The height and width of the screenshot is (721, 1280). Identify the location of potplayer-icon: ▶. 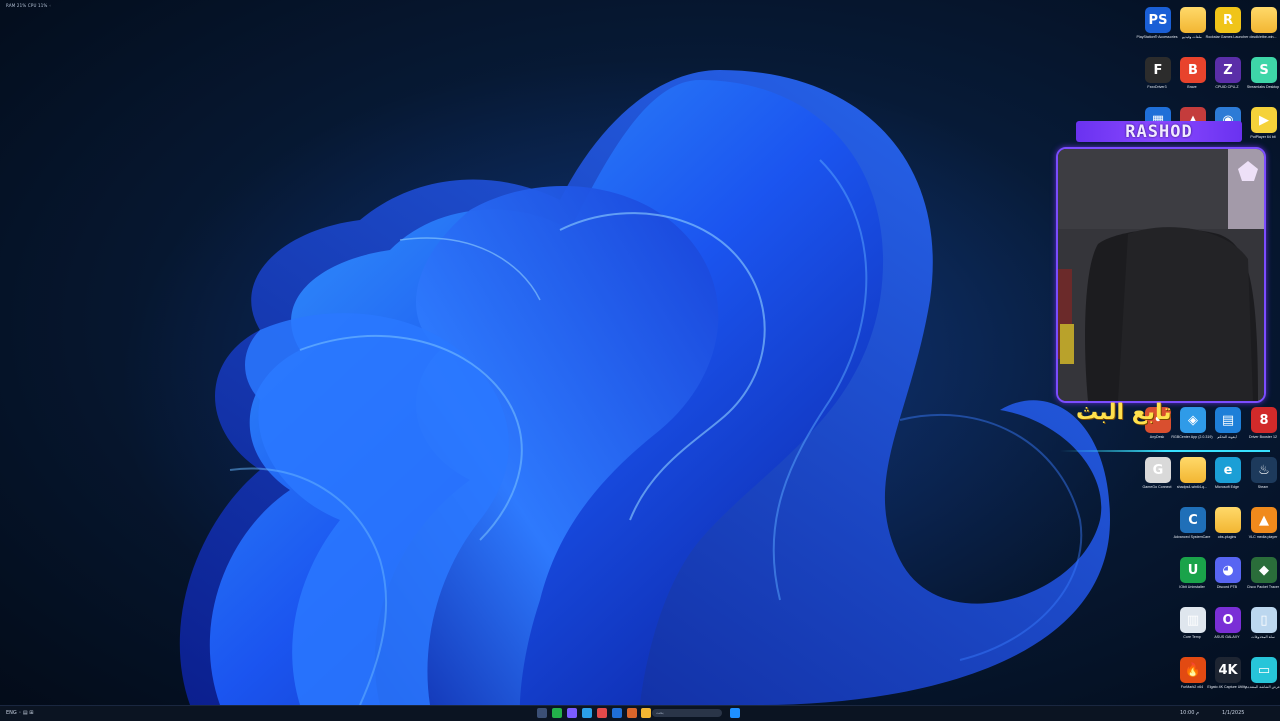
(1264, 120).